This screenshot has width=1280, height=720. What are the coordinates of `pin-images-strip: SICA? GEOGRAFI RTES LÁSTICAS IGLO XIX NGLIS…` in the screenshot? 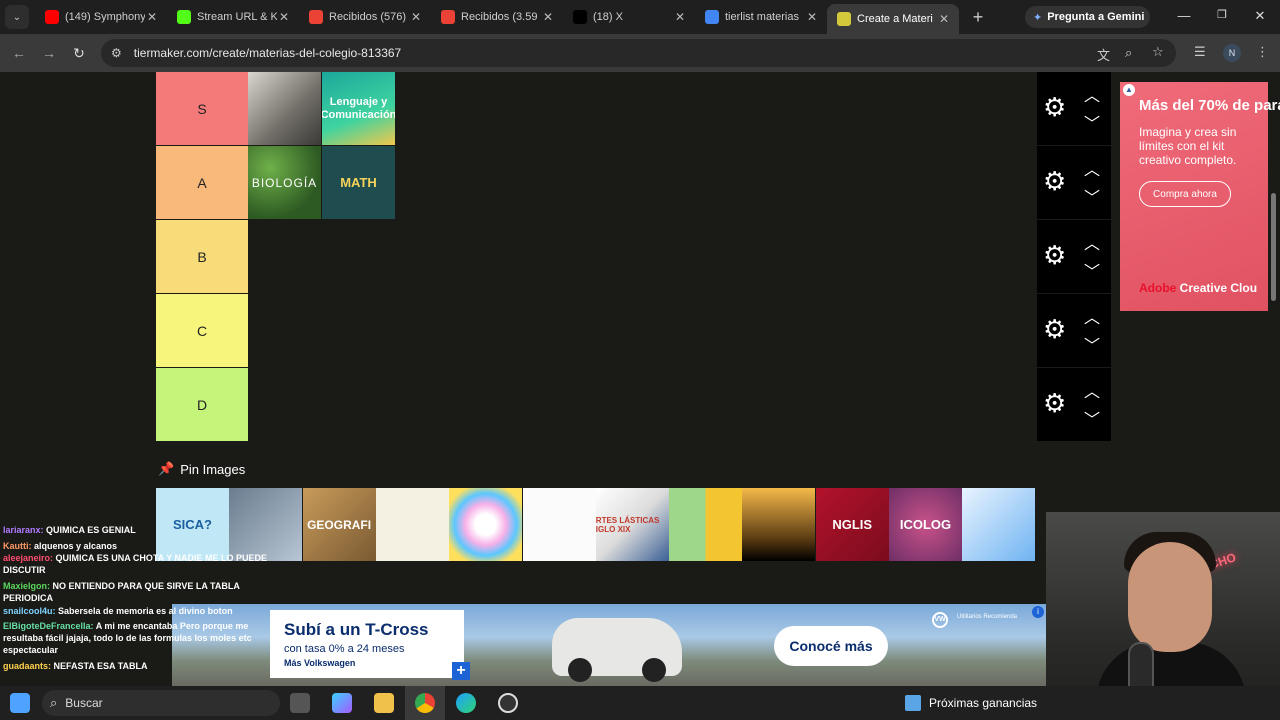 It's located at (596, 524).